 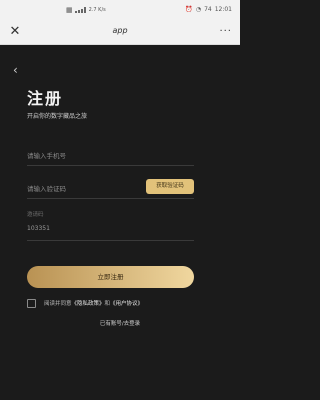 I want to click on status-bar: ▦ 2.7 K/s ⏰ ◔ 74 12:01, so click(x=120, y=10).